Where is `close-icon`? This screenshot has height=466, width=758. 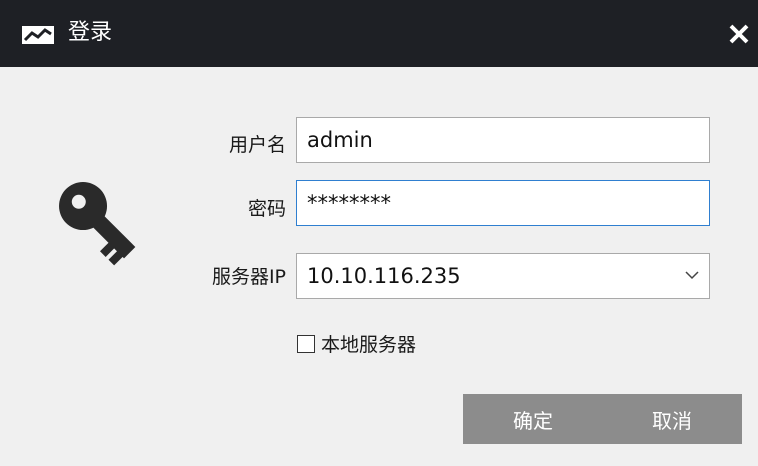
close-icon is located at coordinates (739, 34).